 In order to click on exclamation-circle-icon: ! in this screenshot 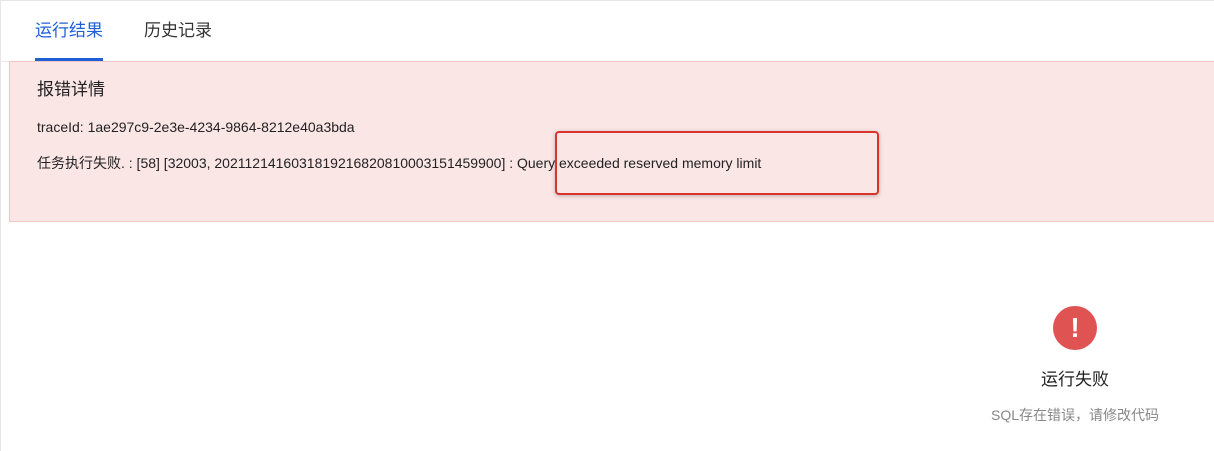, I will do `click(1075, 328)`.